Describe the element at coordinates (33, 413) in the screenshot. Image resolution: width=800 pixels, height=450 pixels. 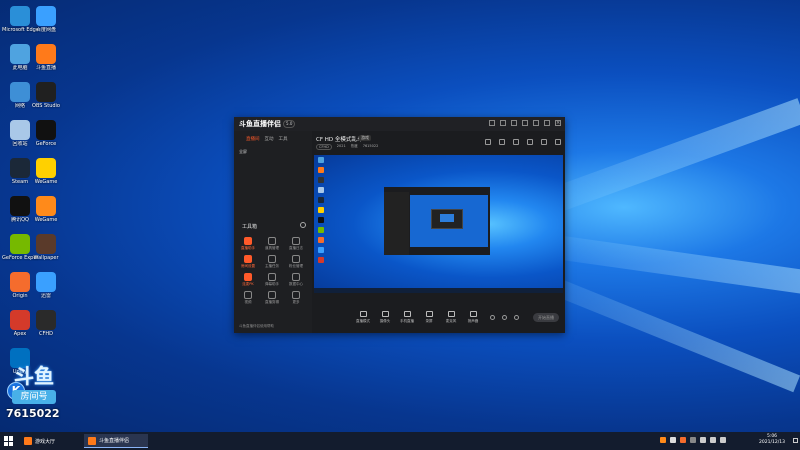
I see `room-number: 7615022` at that location.